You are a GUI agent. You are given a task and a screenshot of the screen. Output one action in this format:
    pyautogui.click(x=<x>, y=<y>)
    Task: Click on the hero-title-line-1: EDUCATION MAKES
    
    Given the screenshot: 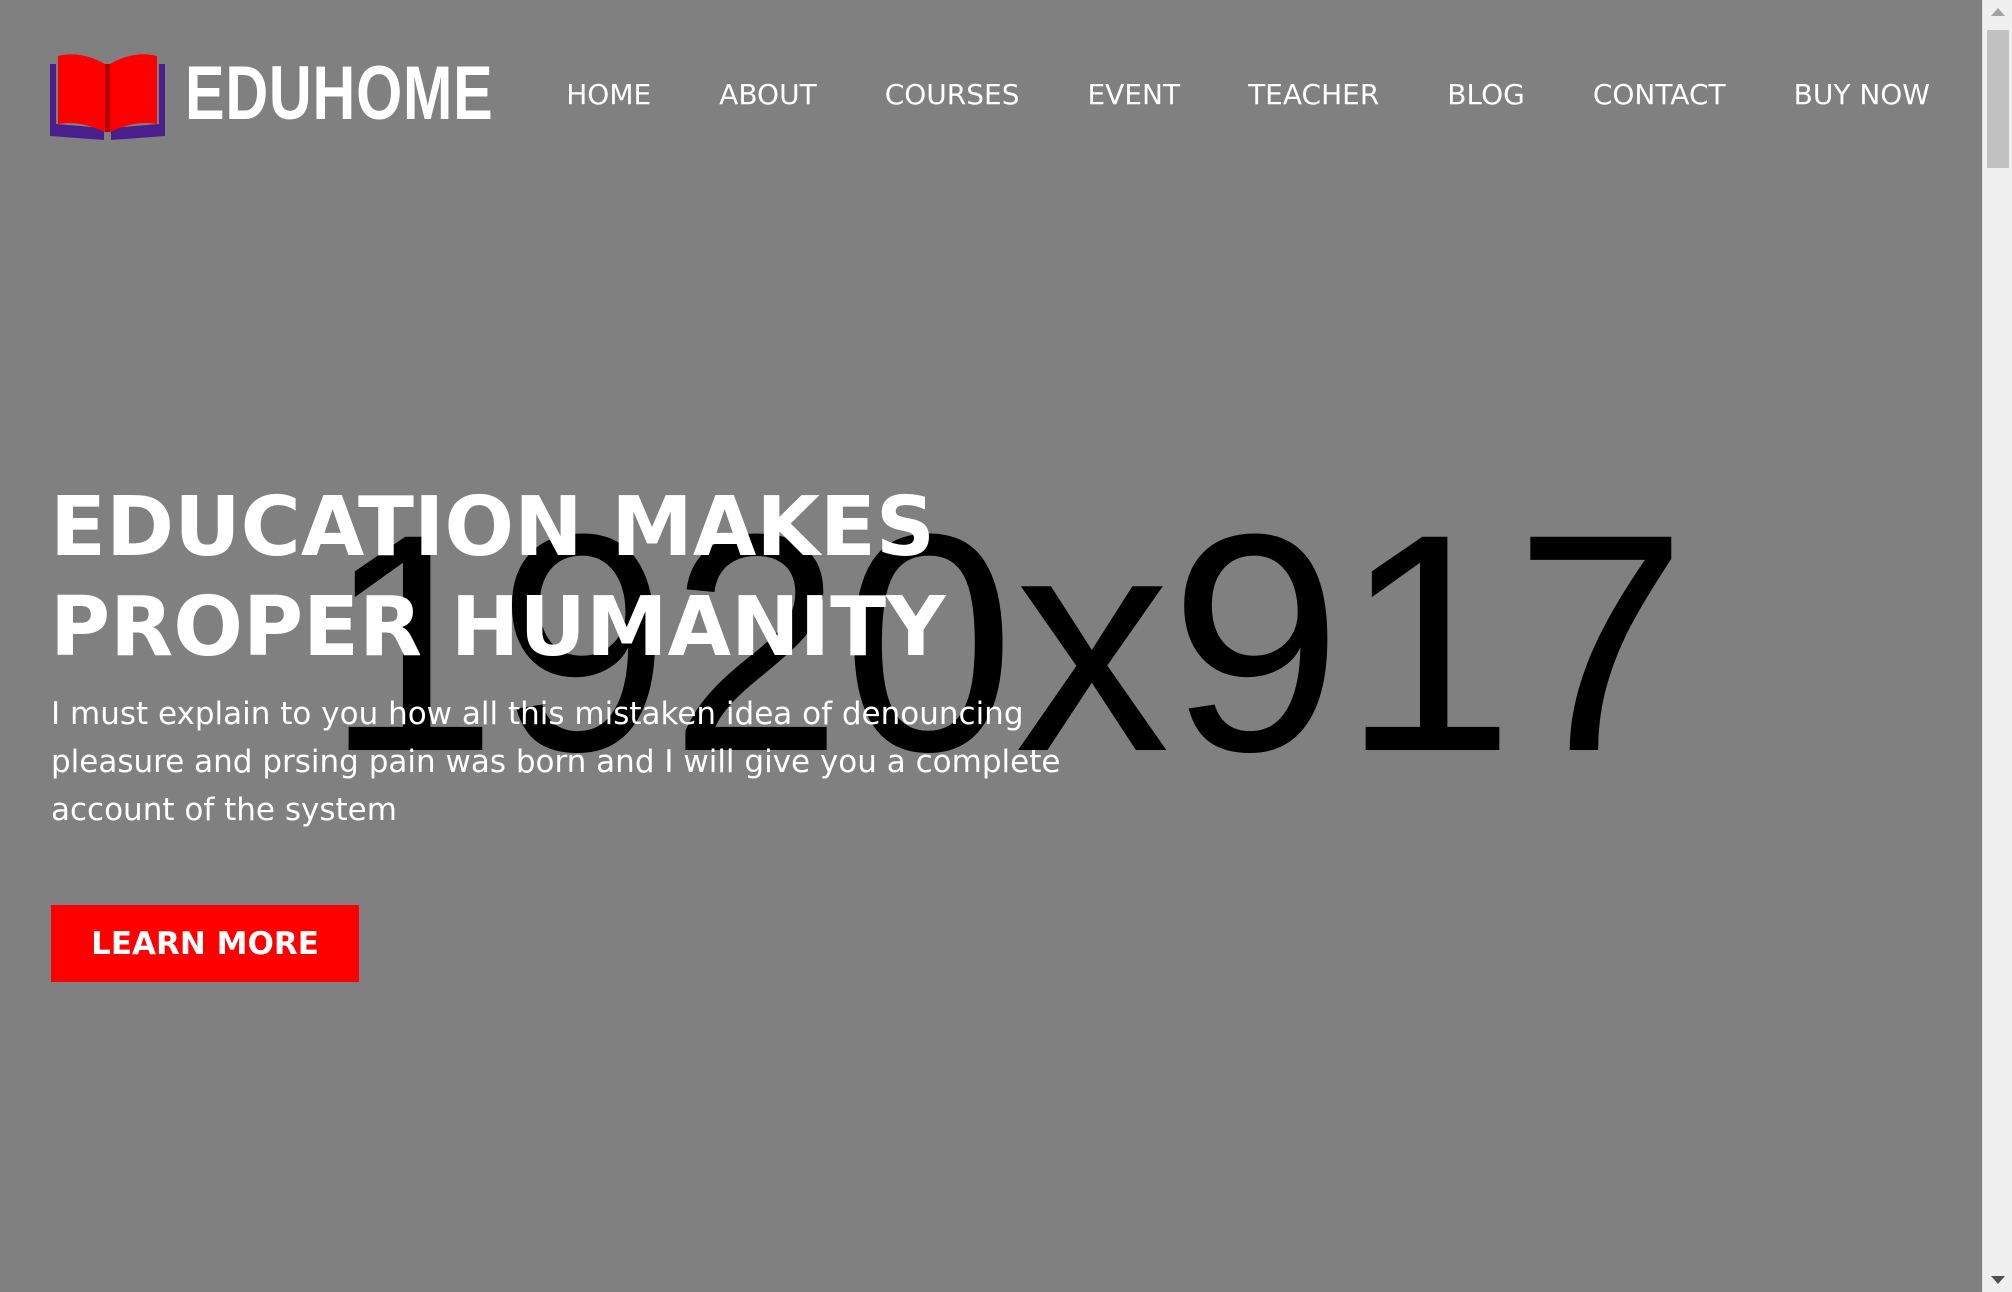 What is the action you would take?
    pyautogui.click(x=492, y=527)
    